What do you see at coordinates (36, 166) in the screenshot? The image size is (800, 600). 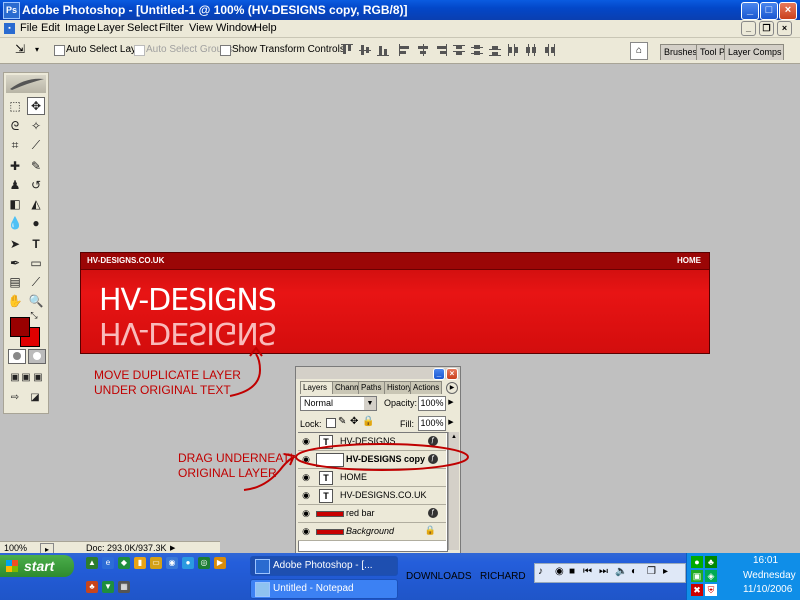 I see `brush-tool-icon: ✎` at bounding box center [36, 166].